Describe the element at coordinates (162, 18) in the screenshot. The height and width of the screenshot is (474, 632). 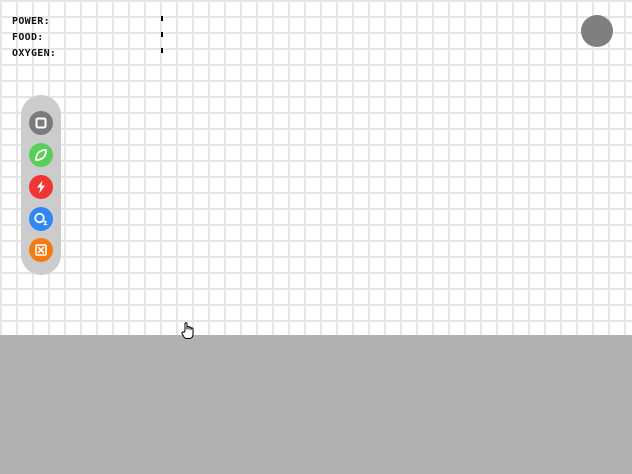
I see `stat-power-bar` at that location.